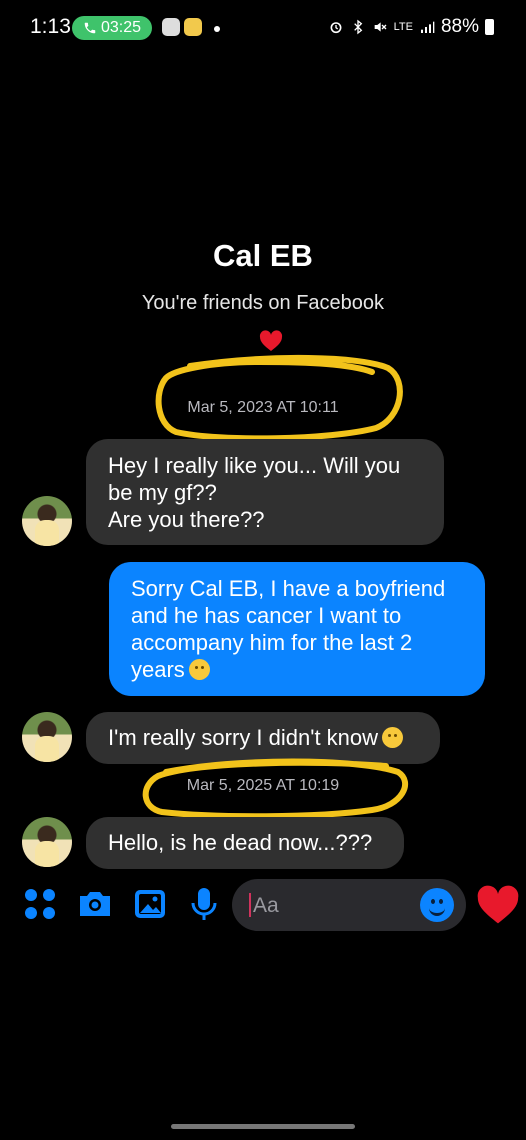  Describe the element at coordinates (95, 904) in the screenshot. I see `camera-icon` at that location.